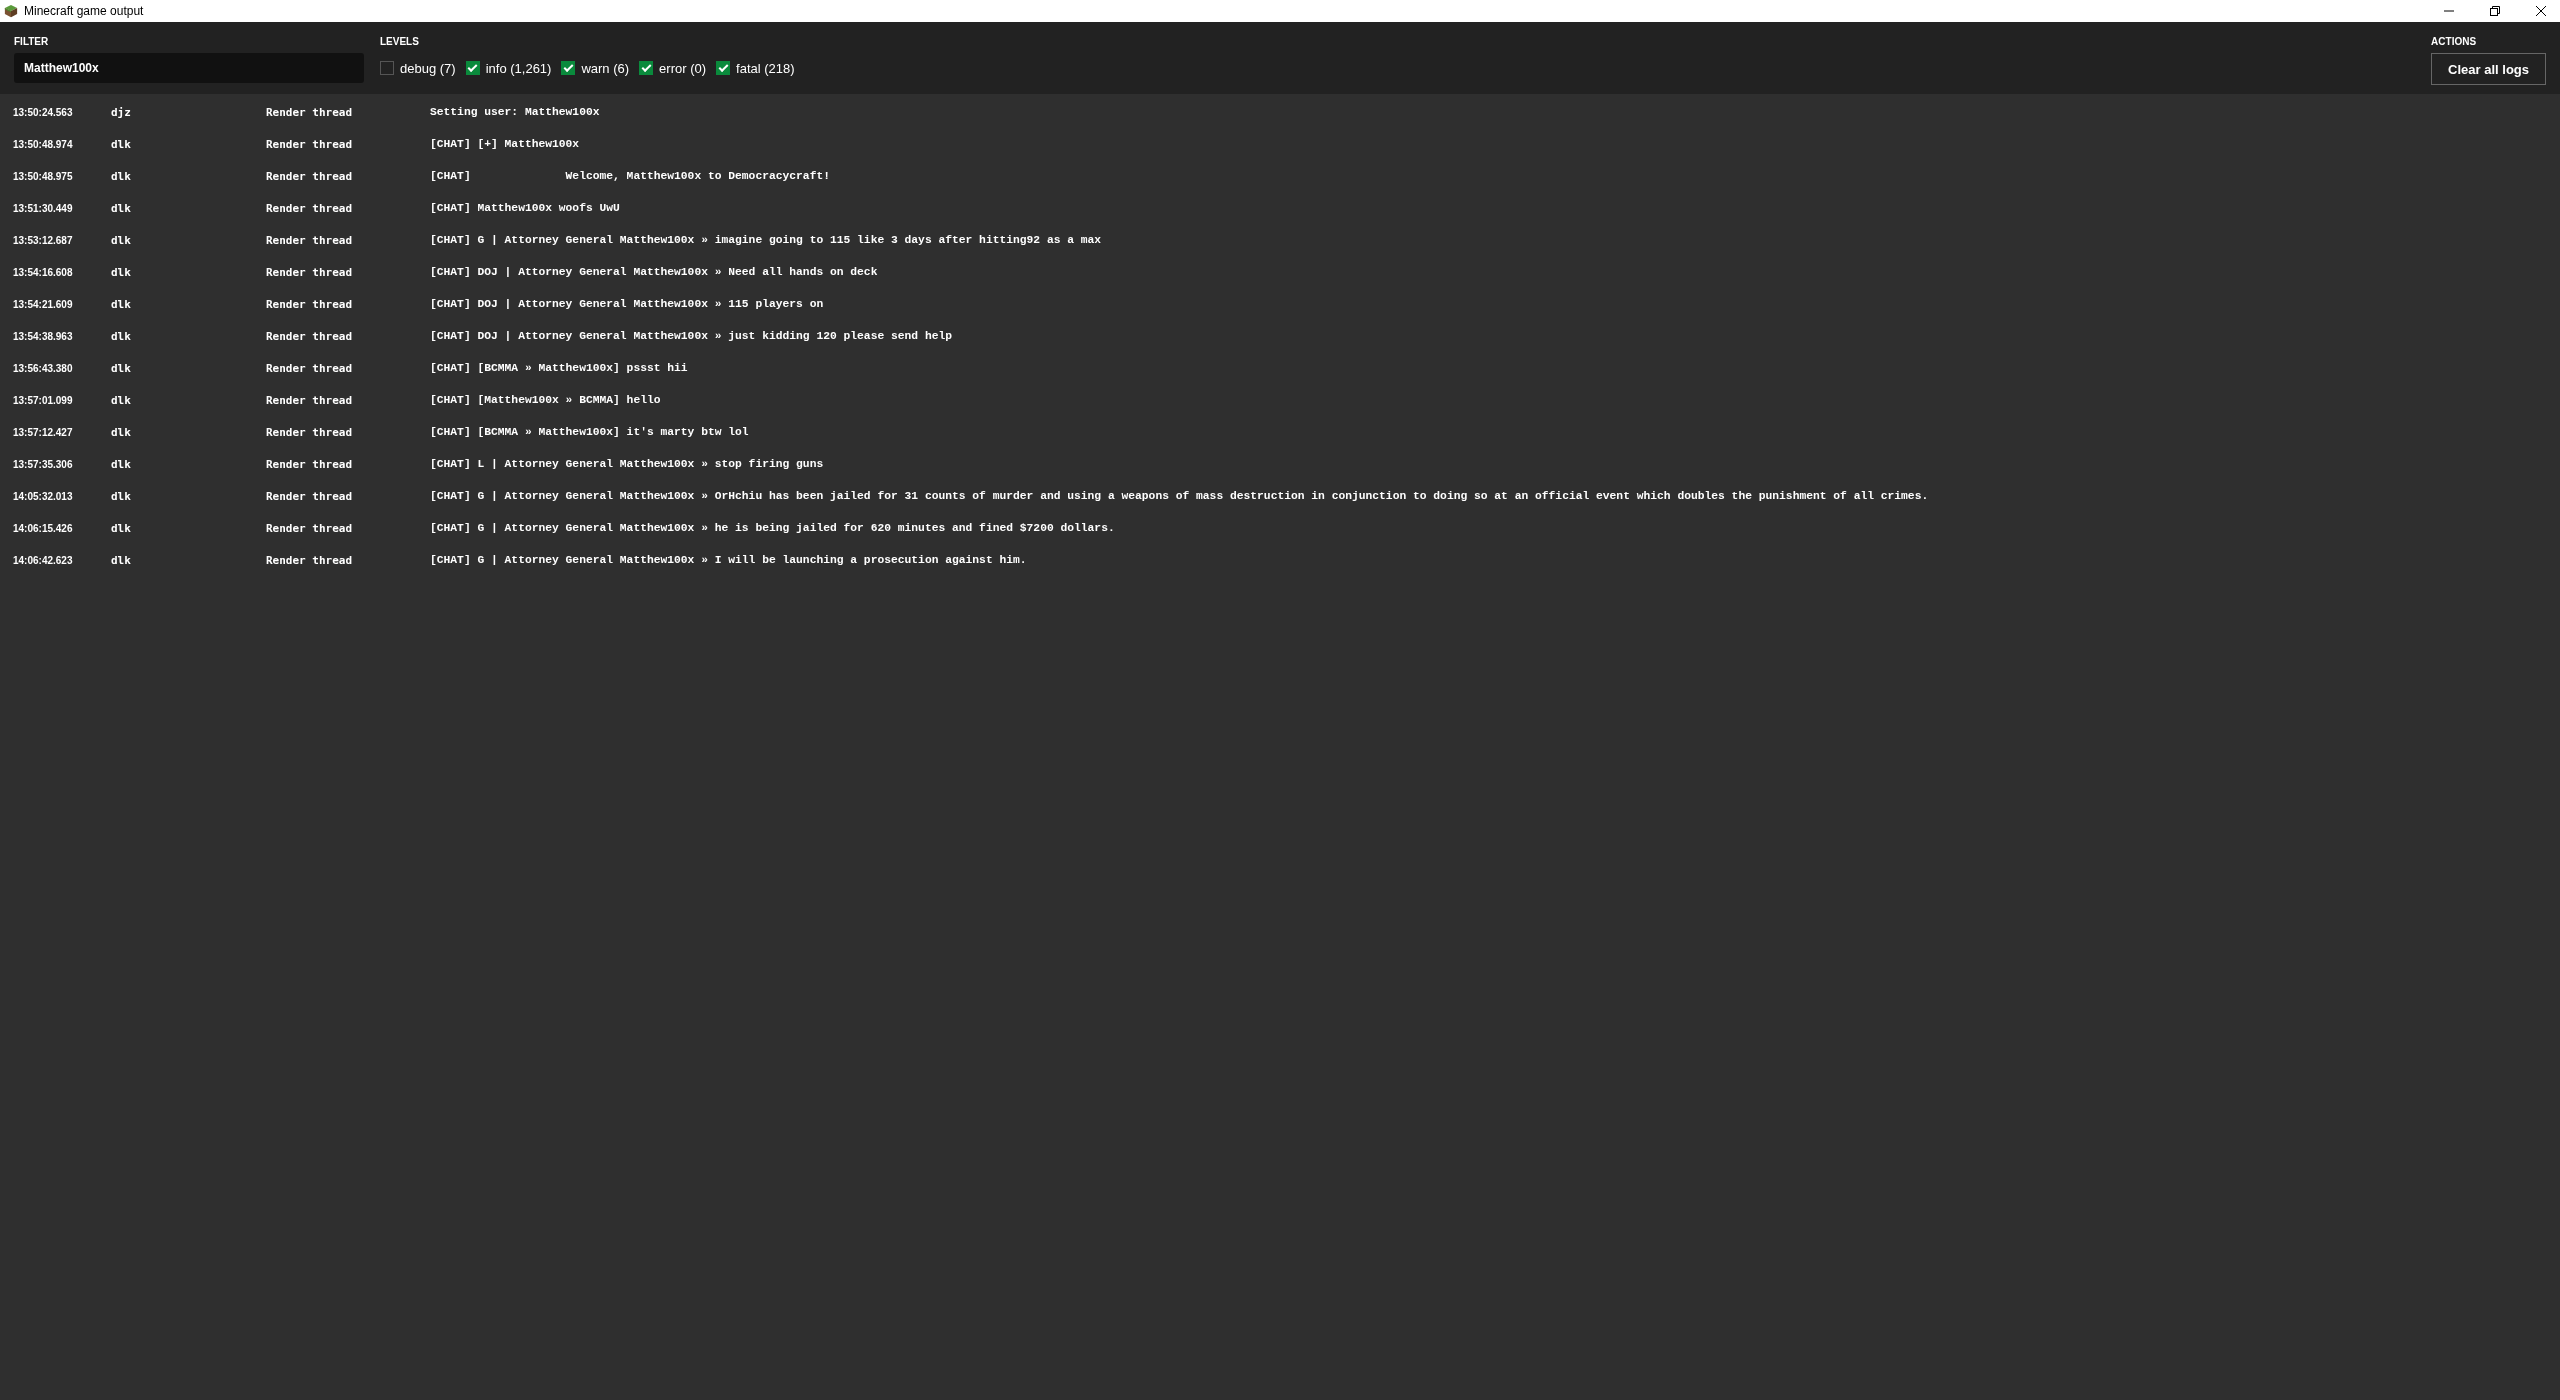 The height and width of the screenshot is (1400, 2560). Describe the element at coordinates (43, 240) in the screenshot. I see `log-time: 13:53:12.687` at that location.